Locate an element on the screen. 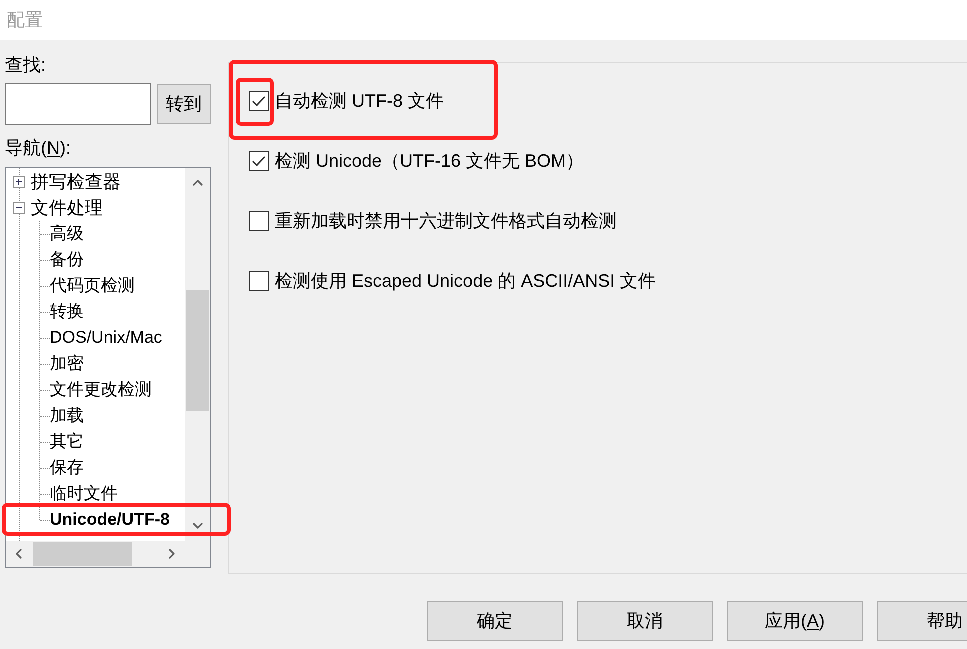 This screenshot has width=967, height=649. window-title: 配置 is located at coordinates (25, 20).